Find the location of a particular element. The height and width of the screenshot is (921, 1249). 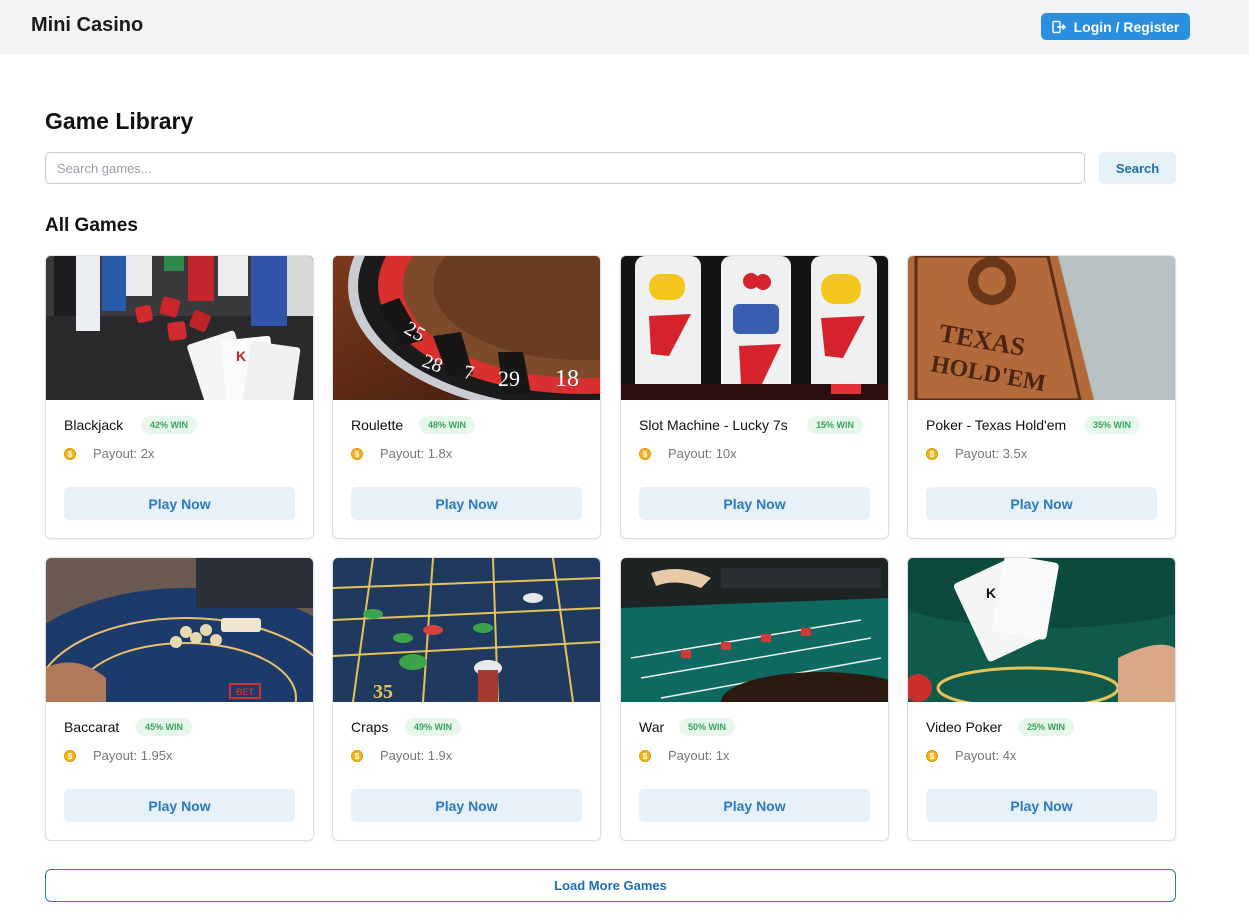

craps-number-text: 35 is located at coordinates (383, 691).